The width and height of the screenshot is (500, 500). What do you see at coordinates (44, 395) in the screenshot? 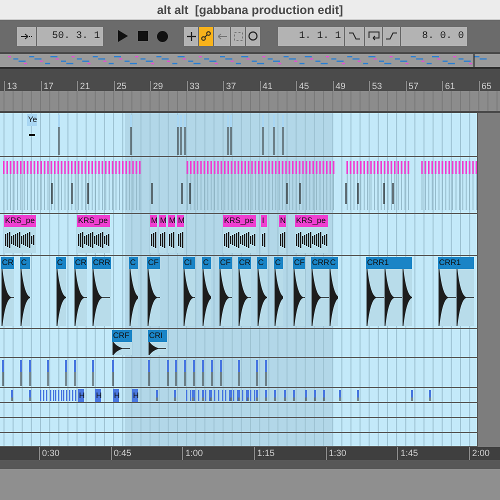
I see `transients-drawing` at bounding box center [44, 395].